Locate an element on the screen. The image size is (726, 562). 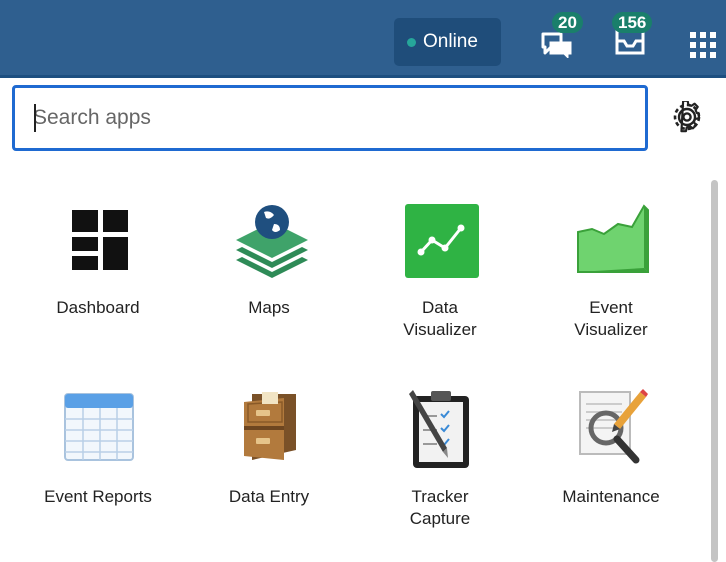
maintenance-icon is located at coordinates (613, 426).